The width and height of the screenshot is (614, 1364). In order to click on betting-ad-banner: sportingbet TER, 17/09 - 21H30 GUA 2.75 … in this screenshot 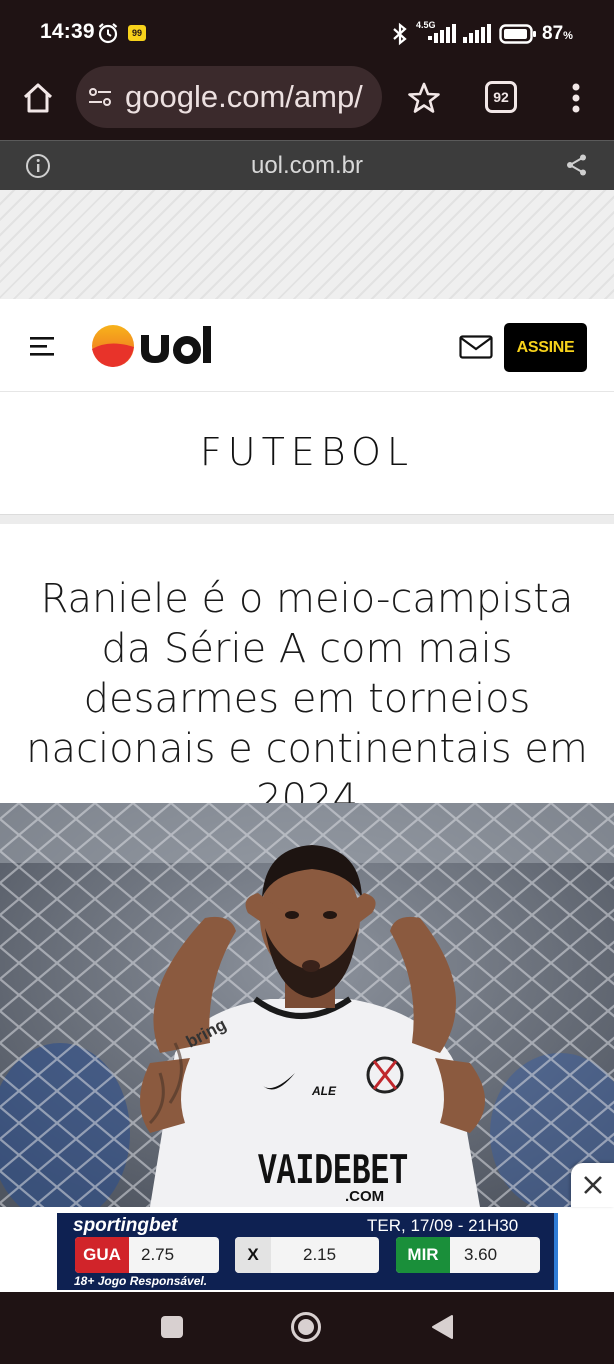, I will do `click(307, 1251)`.